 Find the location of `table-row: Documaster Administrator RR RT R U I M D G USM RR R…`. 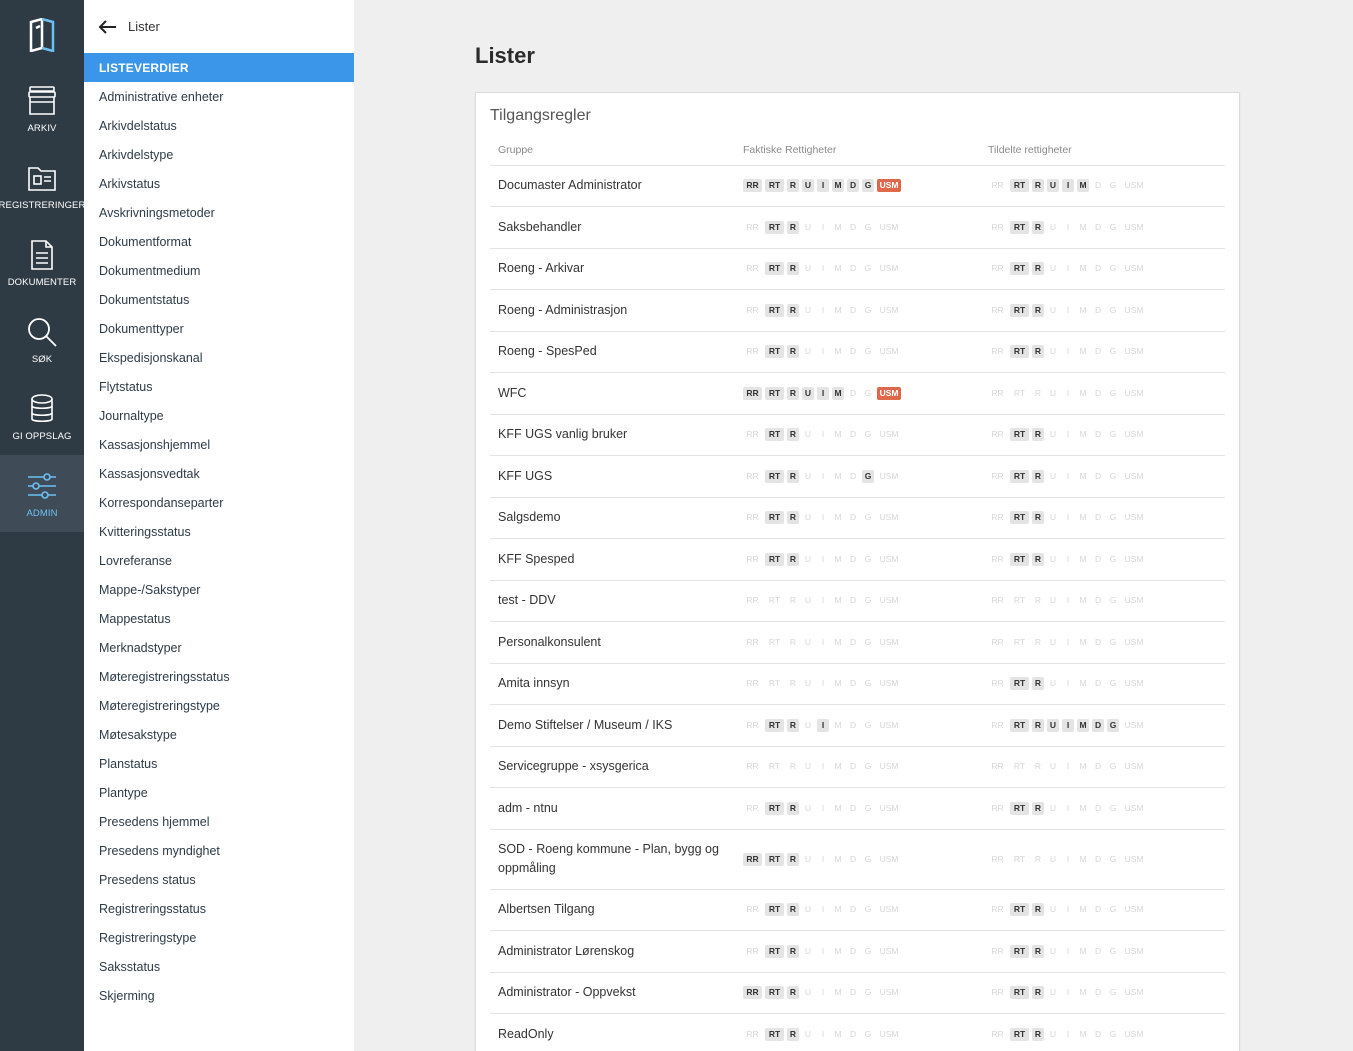

table-row: Documaster Administrator RR RT R U I M D G USM RR R… is located at coordinates (857, 186).